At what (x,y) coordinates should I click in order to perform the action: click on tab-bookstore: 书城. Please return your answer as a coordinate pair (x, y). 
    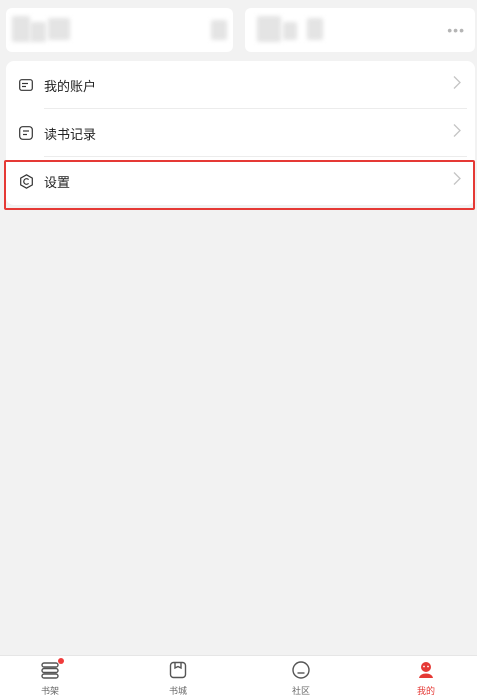
    Looking at the image, I should click on (178, 679).